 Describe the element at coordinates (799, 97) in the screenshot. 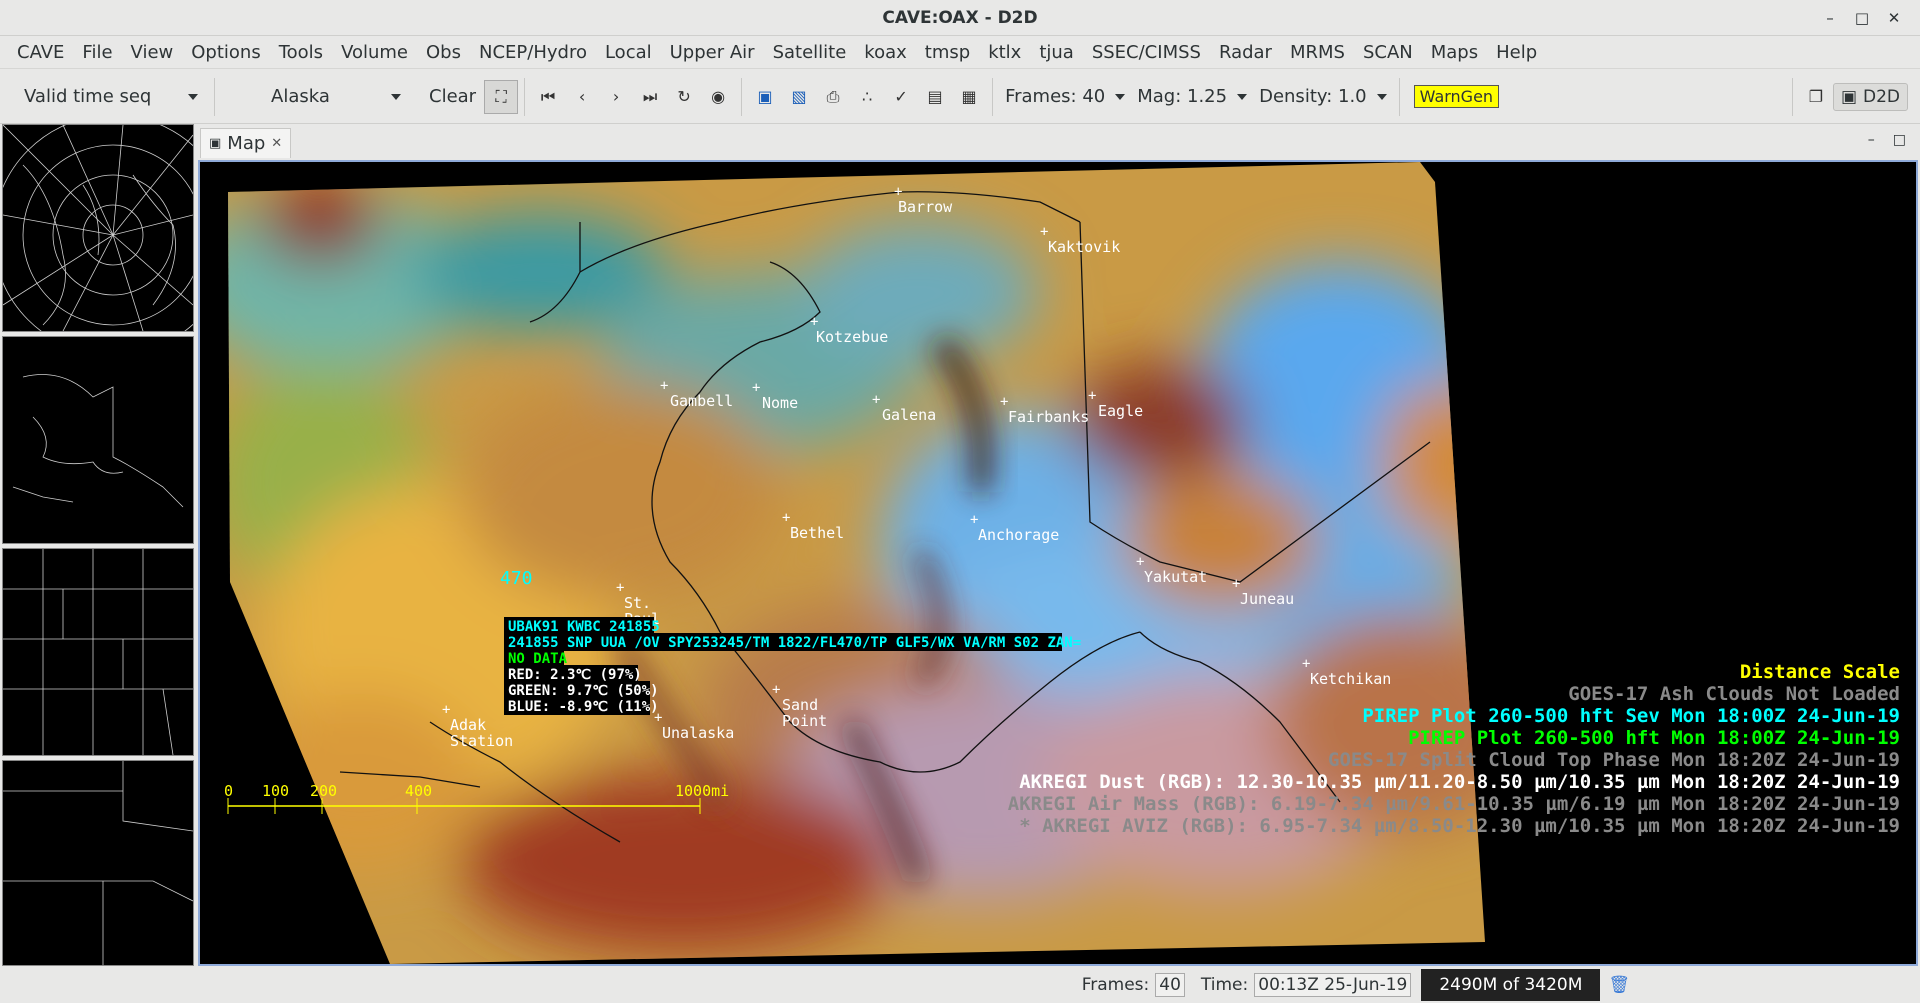

I see `new-map-icon: ▧` at that location.